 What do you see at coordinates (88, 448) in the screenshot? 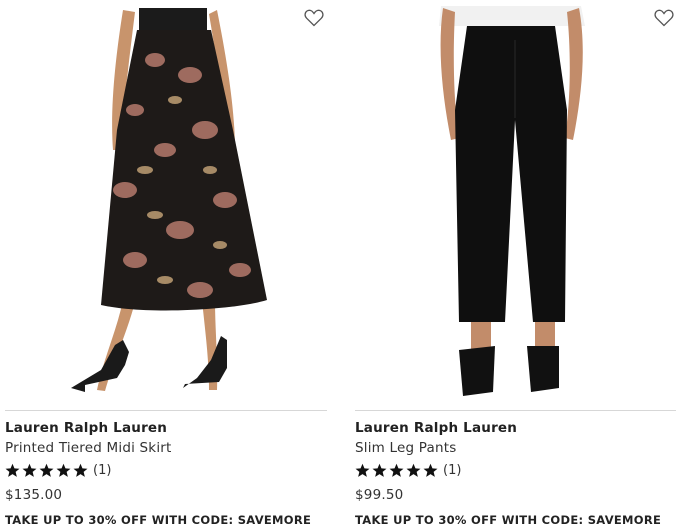
I see `product-name: Printed Tiered Midi Skirt` at bounding box center [88, 448].